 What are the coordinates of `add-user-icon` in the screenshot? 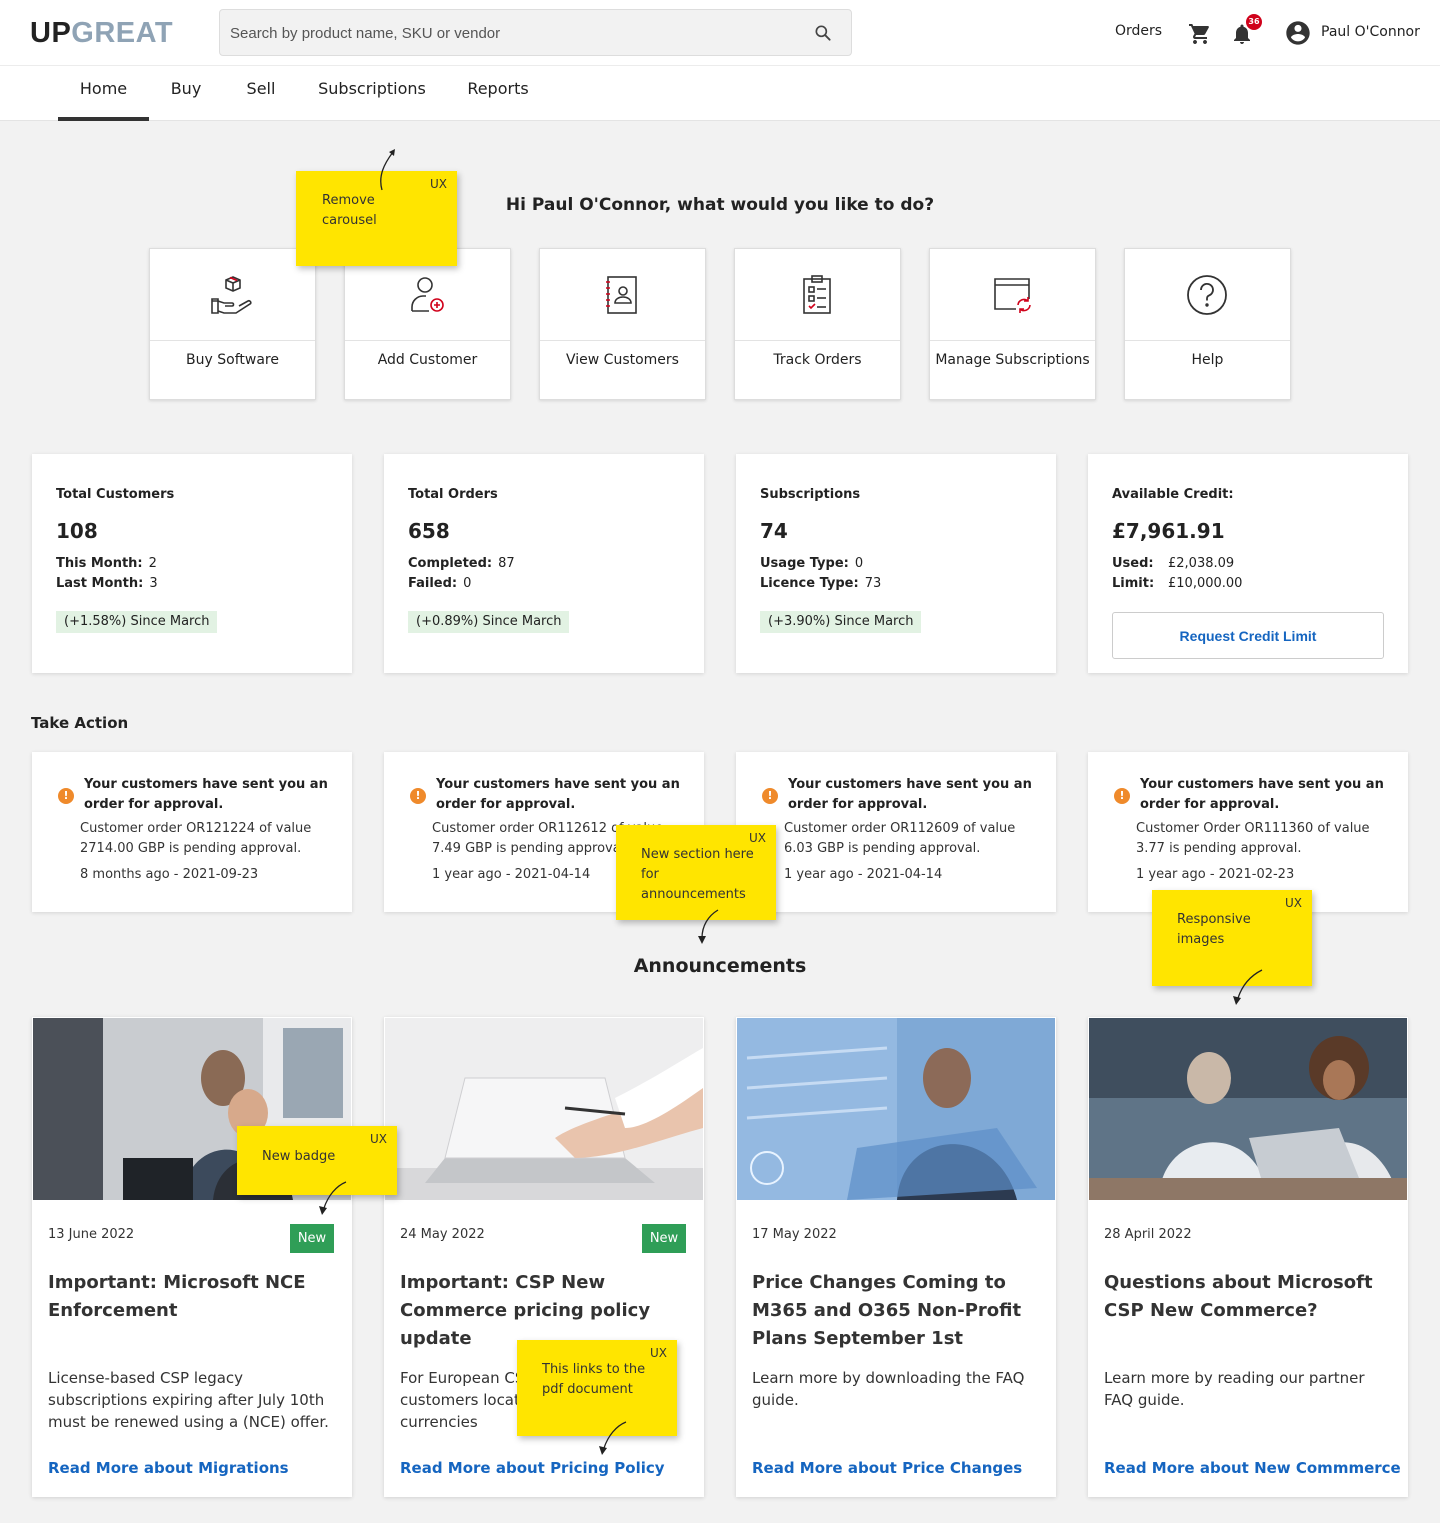 It's located at (427, 294).